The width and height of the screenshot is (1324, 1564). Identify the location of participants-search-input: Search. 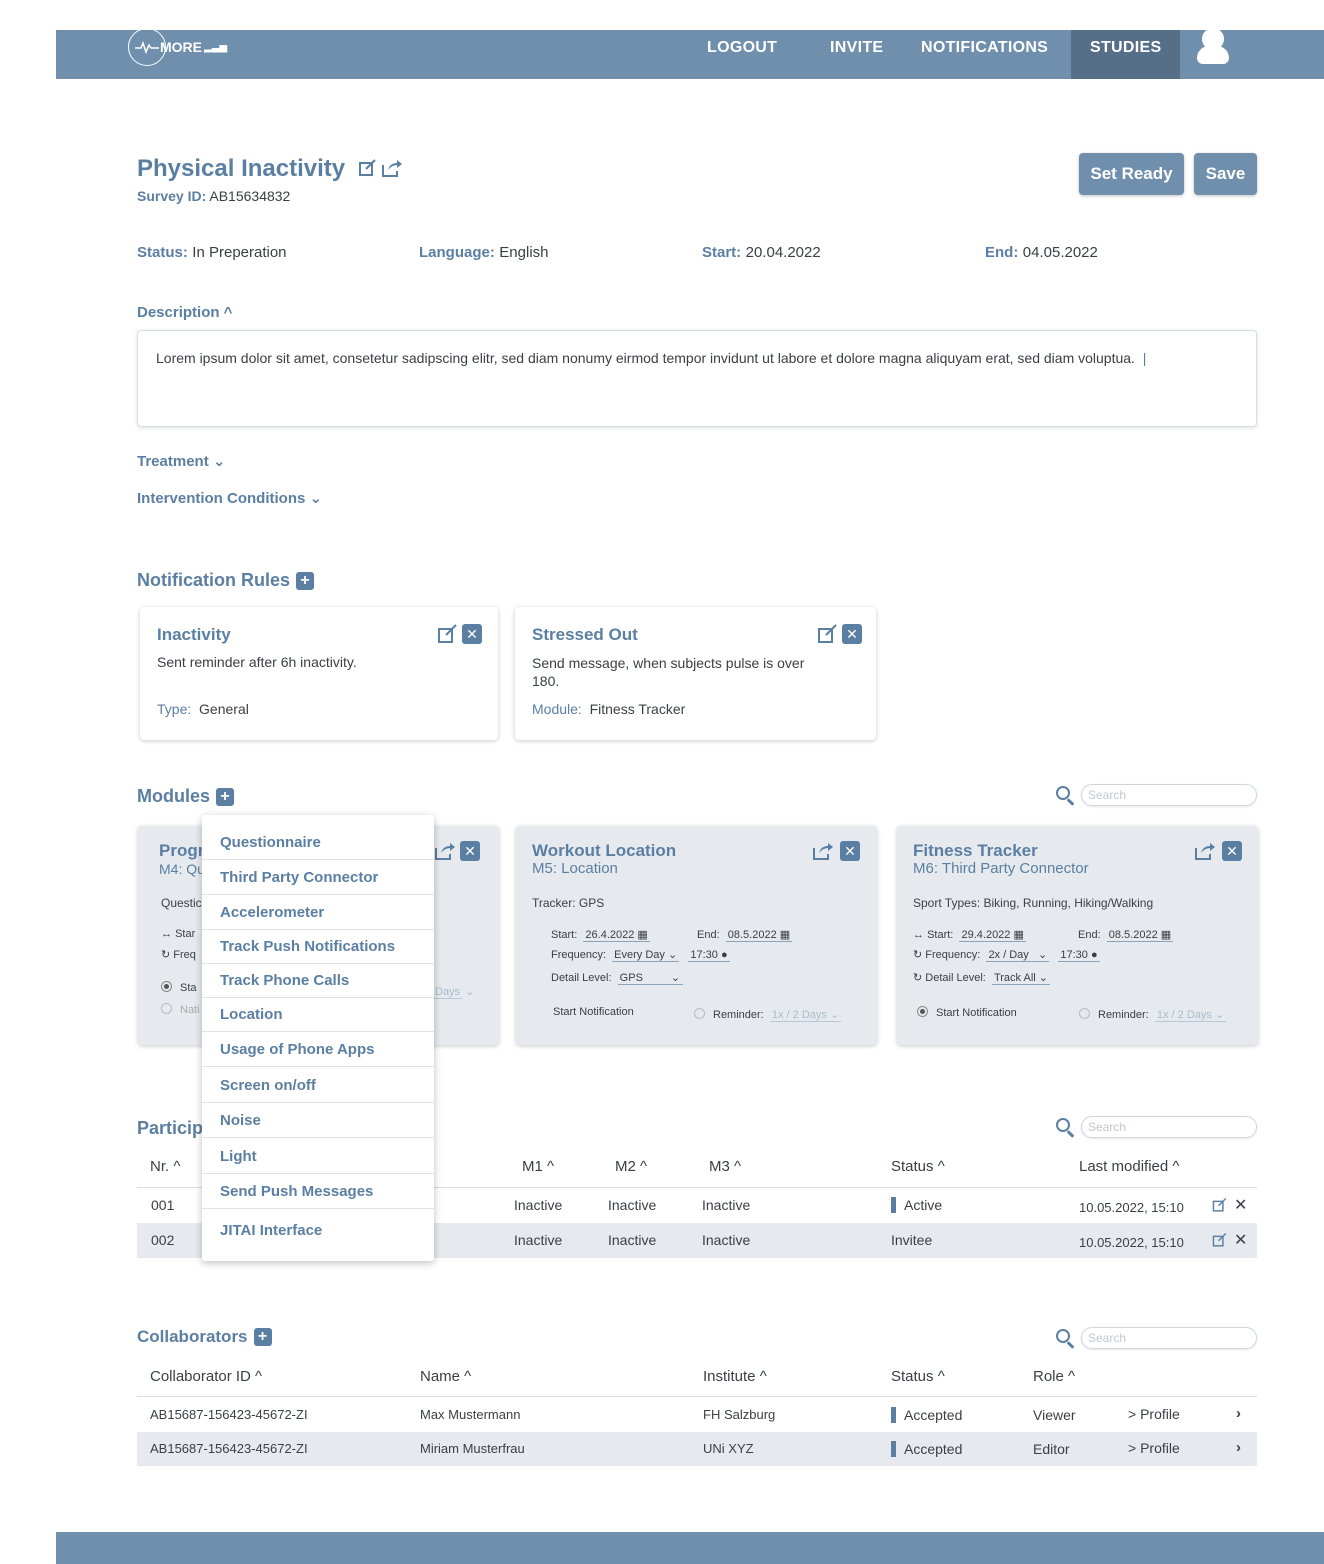
(1169, 1127).